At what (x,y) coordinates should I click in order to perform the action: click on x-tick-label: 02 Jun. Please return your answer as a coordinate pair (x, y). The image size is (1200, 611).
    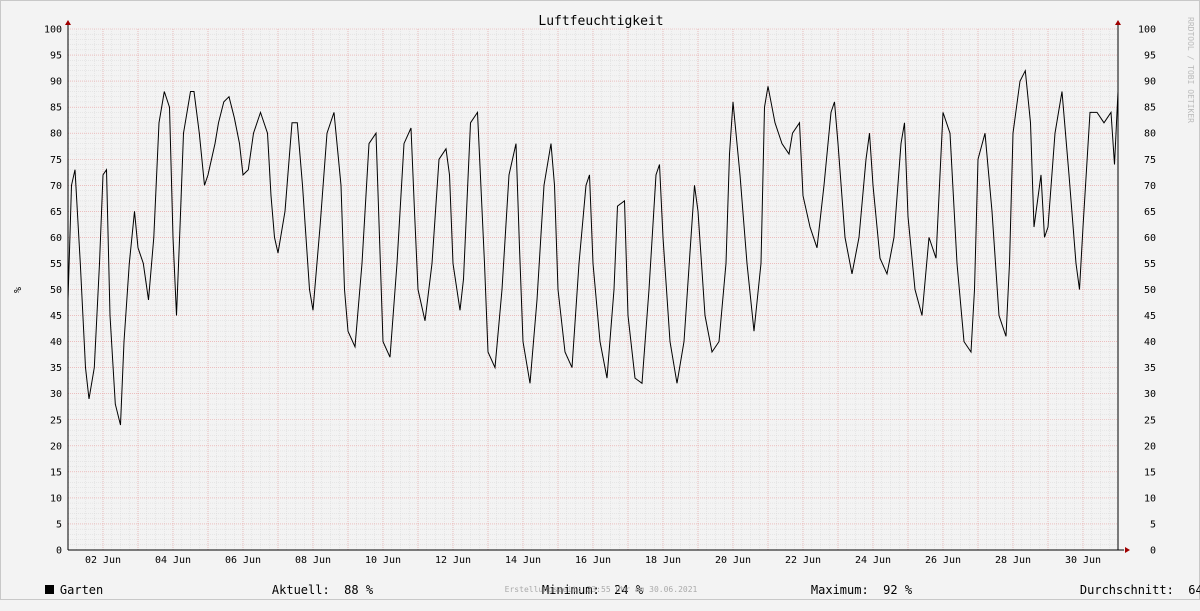
    Looking at the image, I should click on (103, 560).